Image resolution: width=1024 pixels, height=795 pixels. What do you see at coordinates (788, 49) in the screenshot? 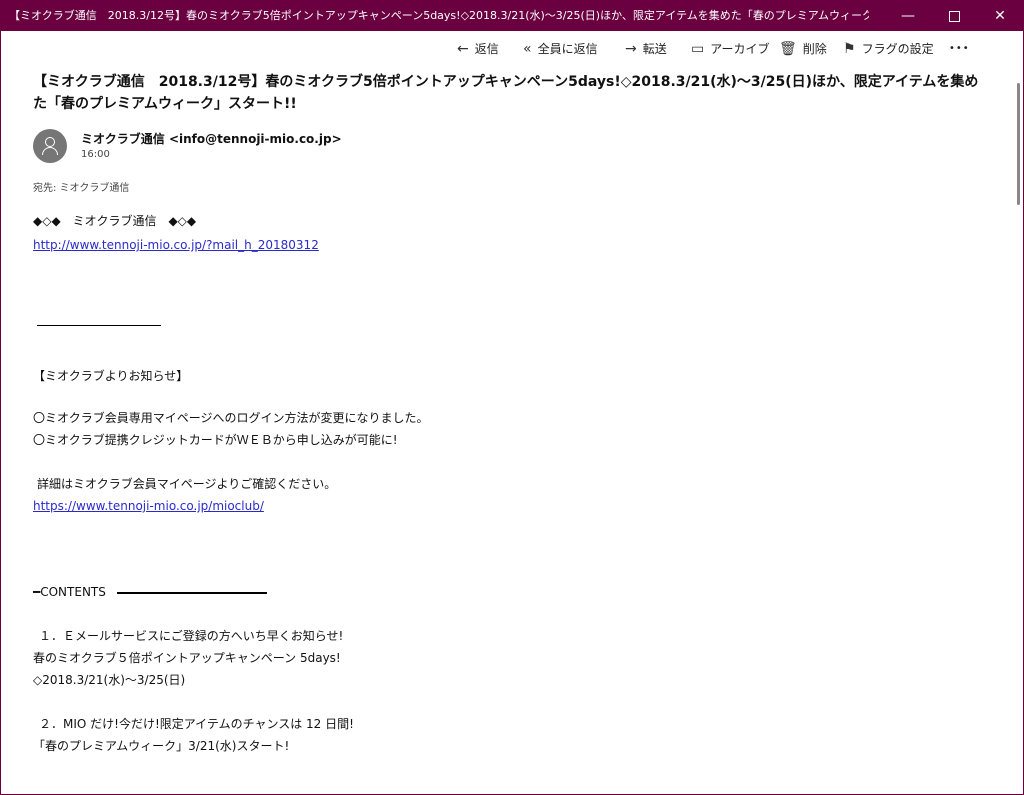
I see `trash-icon: 🗑` at bounding box center [788, 49].